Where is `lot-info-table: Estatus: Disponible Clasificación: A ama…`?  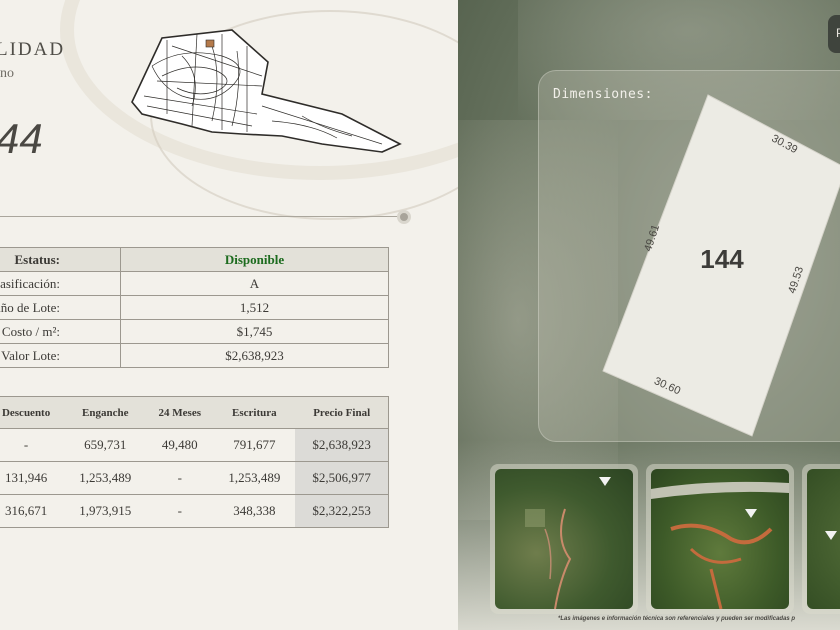 lot-info-table: Estatus: Disponible Clasificación: A ama… is located at coordinates (194, 307).